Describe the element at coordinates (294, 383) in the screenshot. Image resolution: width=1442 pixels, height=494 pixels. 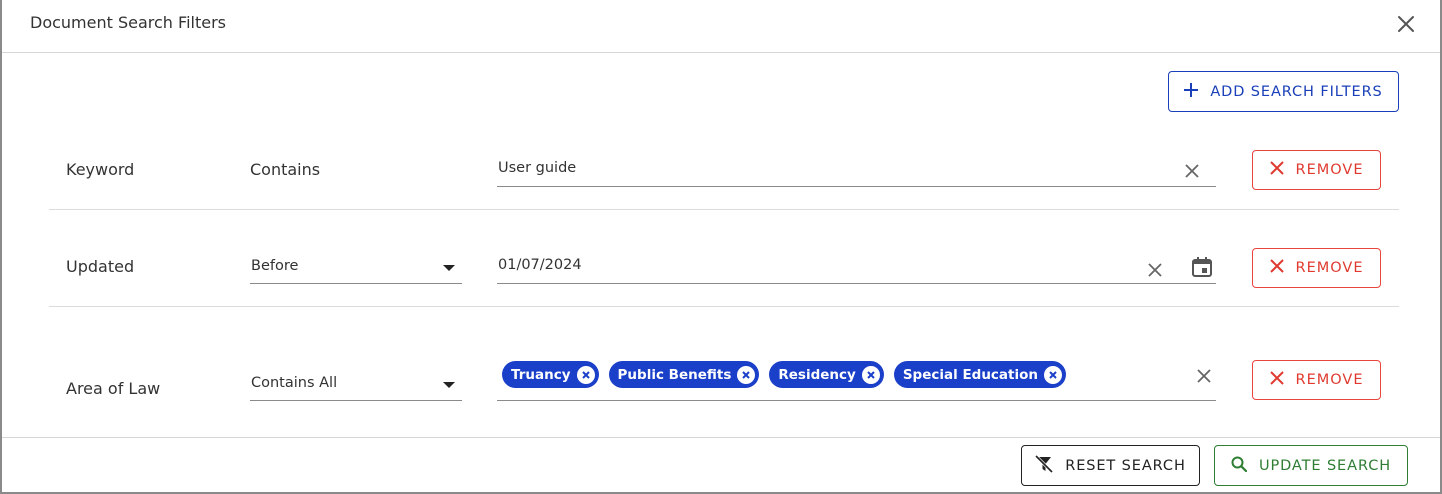
I see `area-of-law-operator-value: Contains All` at that location.